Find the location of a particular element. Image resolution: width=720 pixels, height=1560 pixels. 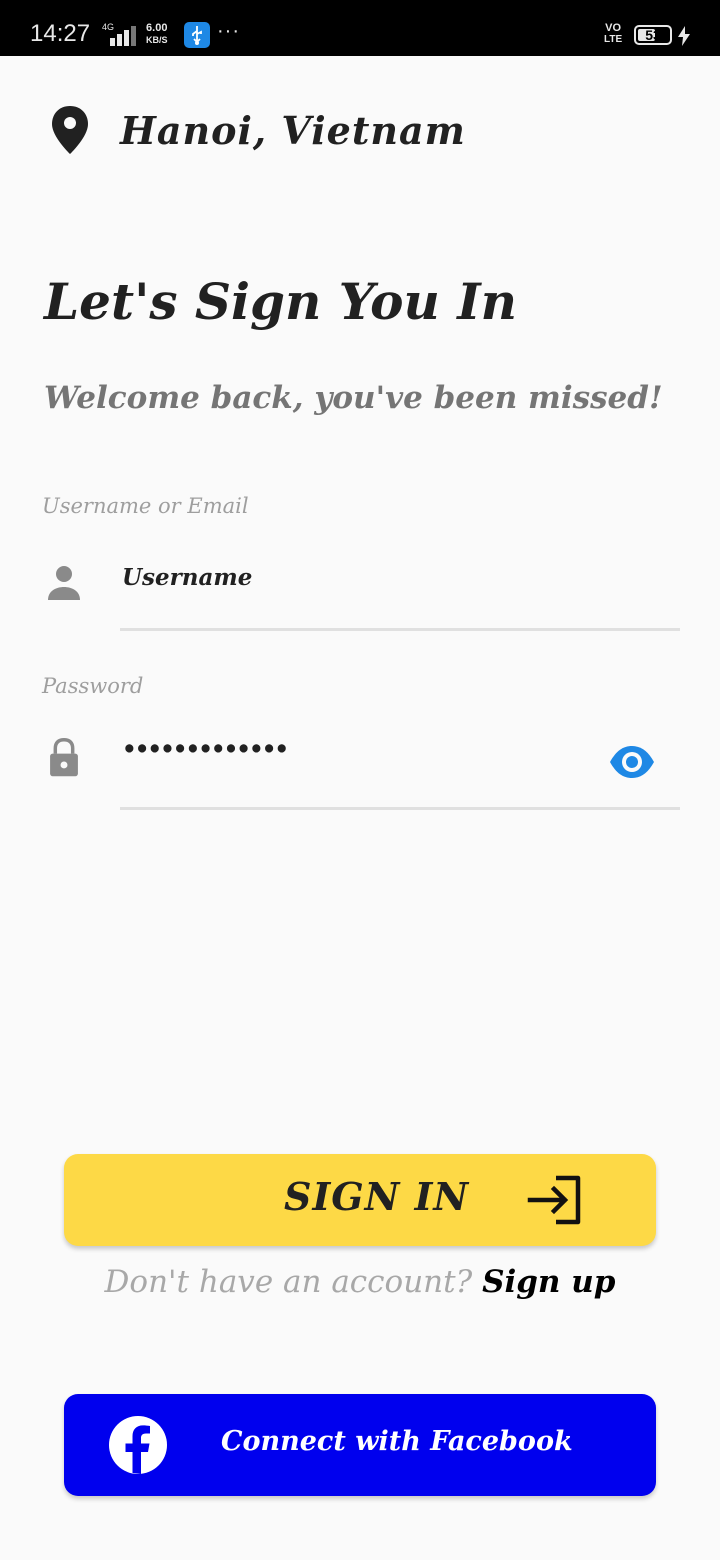

speed-unit: KB/S is located at coordinates (157, 40).